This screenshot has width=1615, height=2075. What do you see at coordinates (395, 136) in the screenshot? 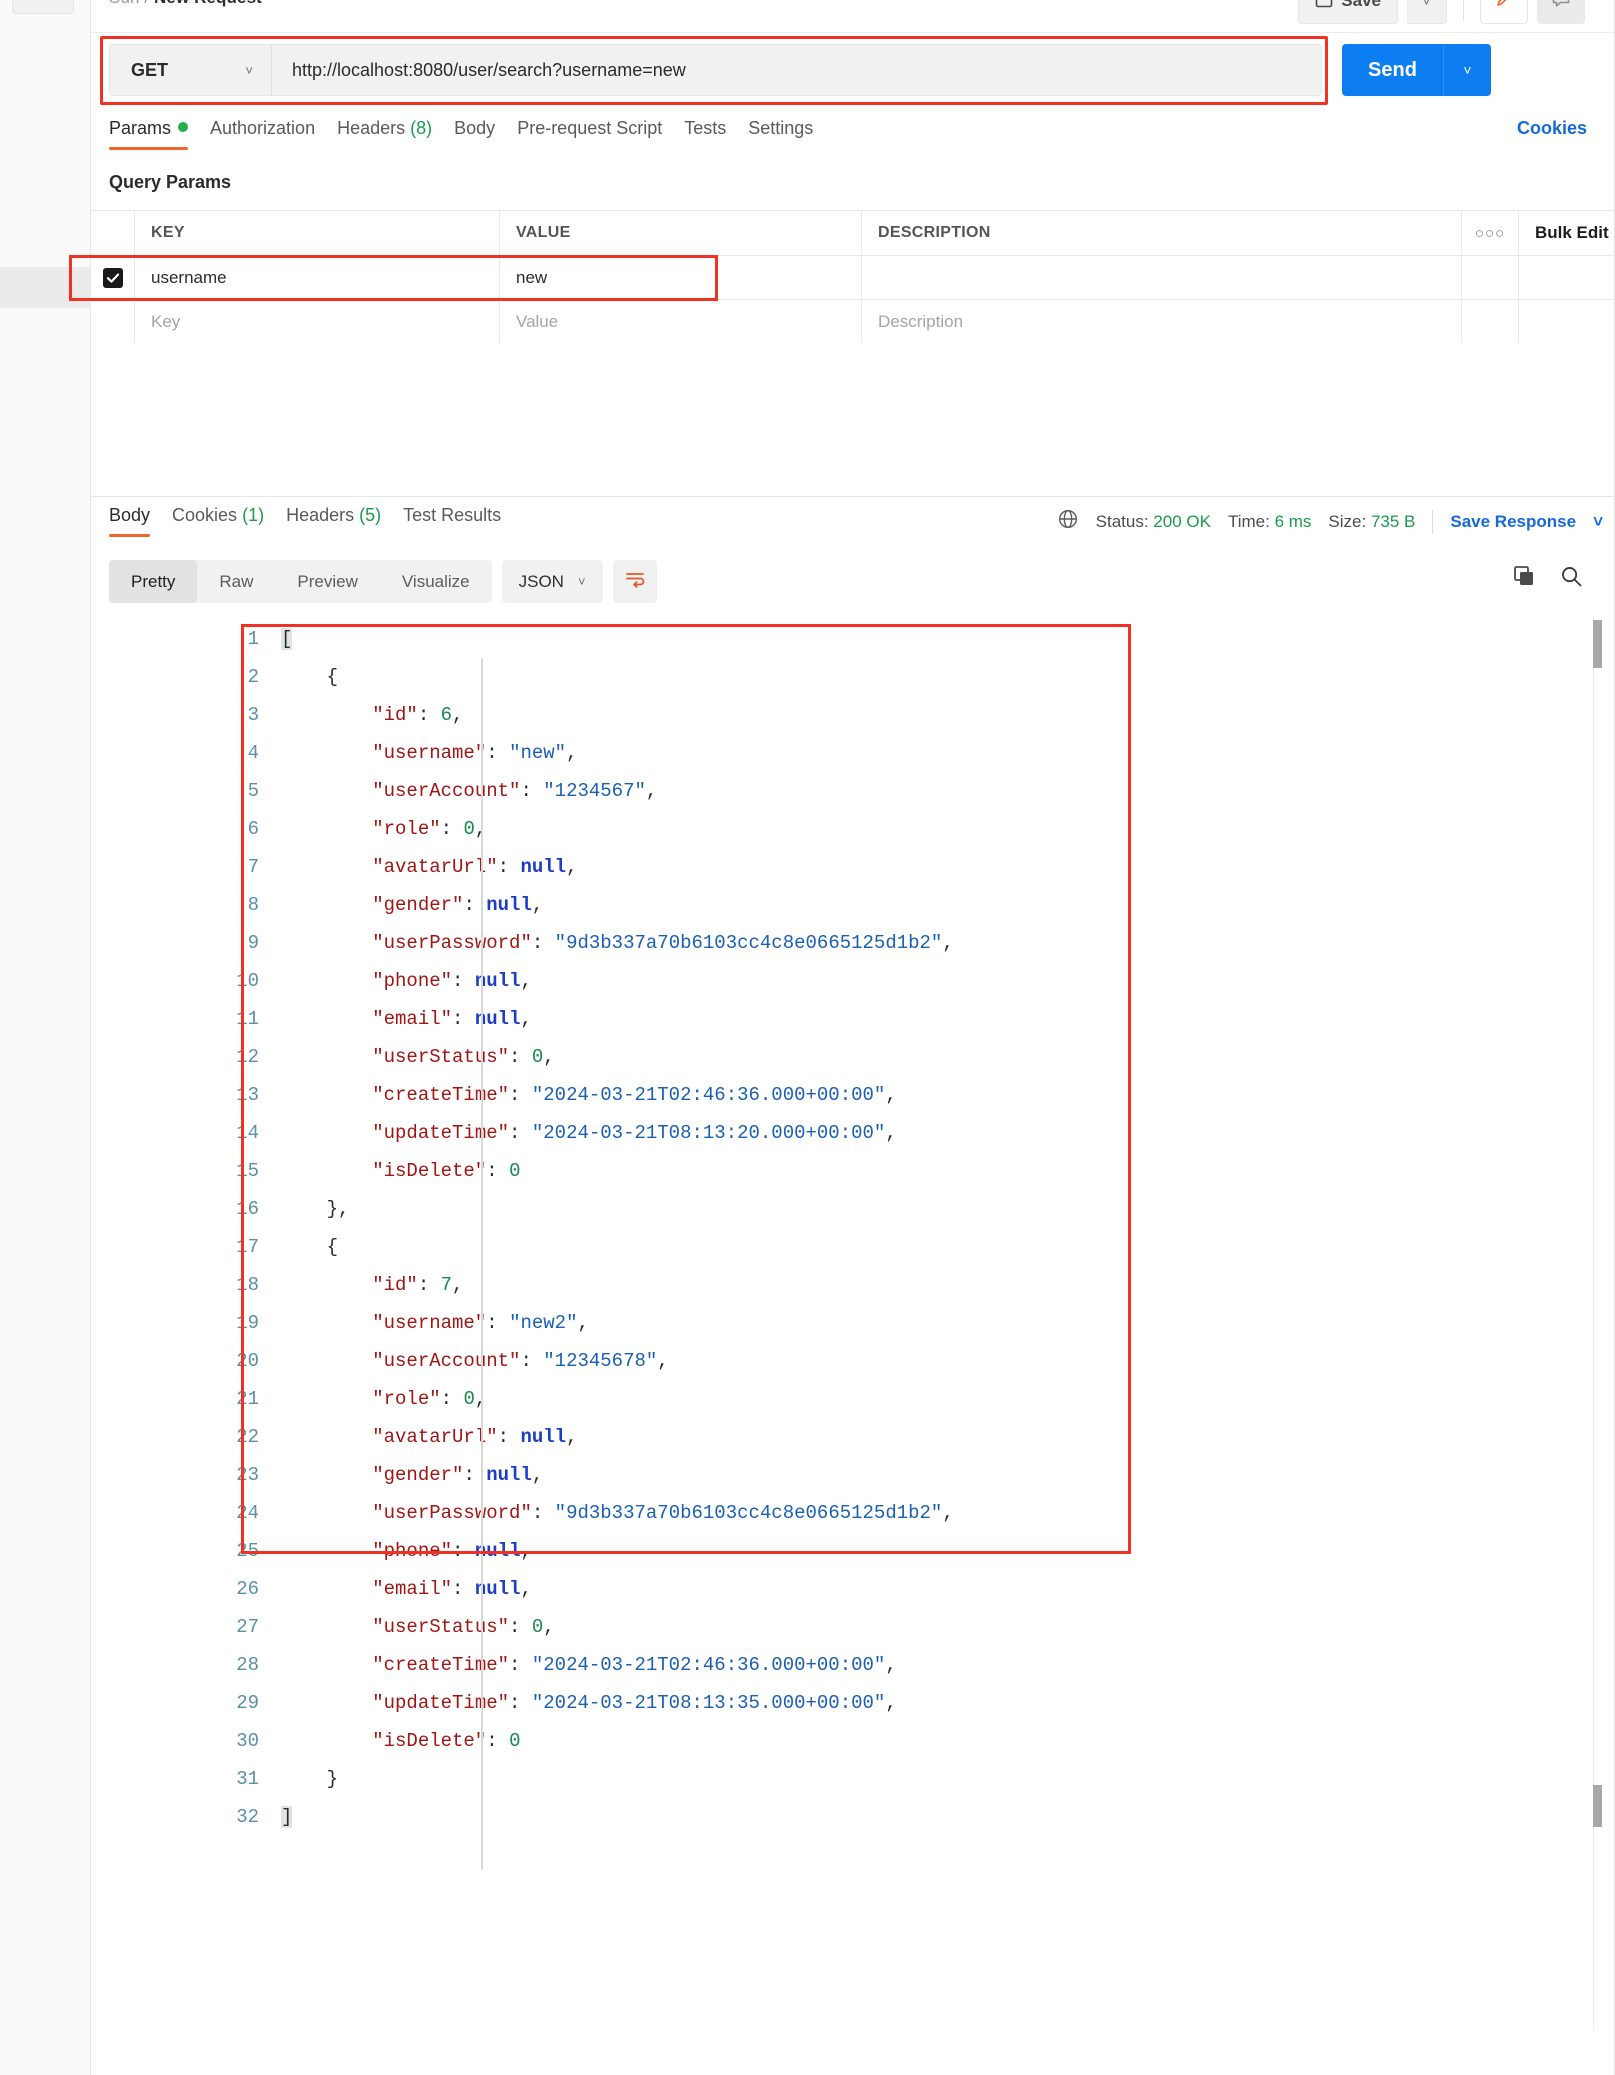
I see `tab-headers: Headers (8)` at bounding box center [395, 136].